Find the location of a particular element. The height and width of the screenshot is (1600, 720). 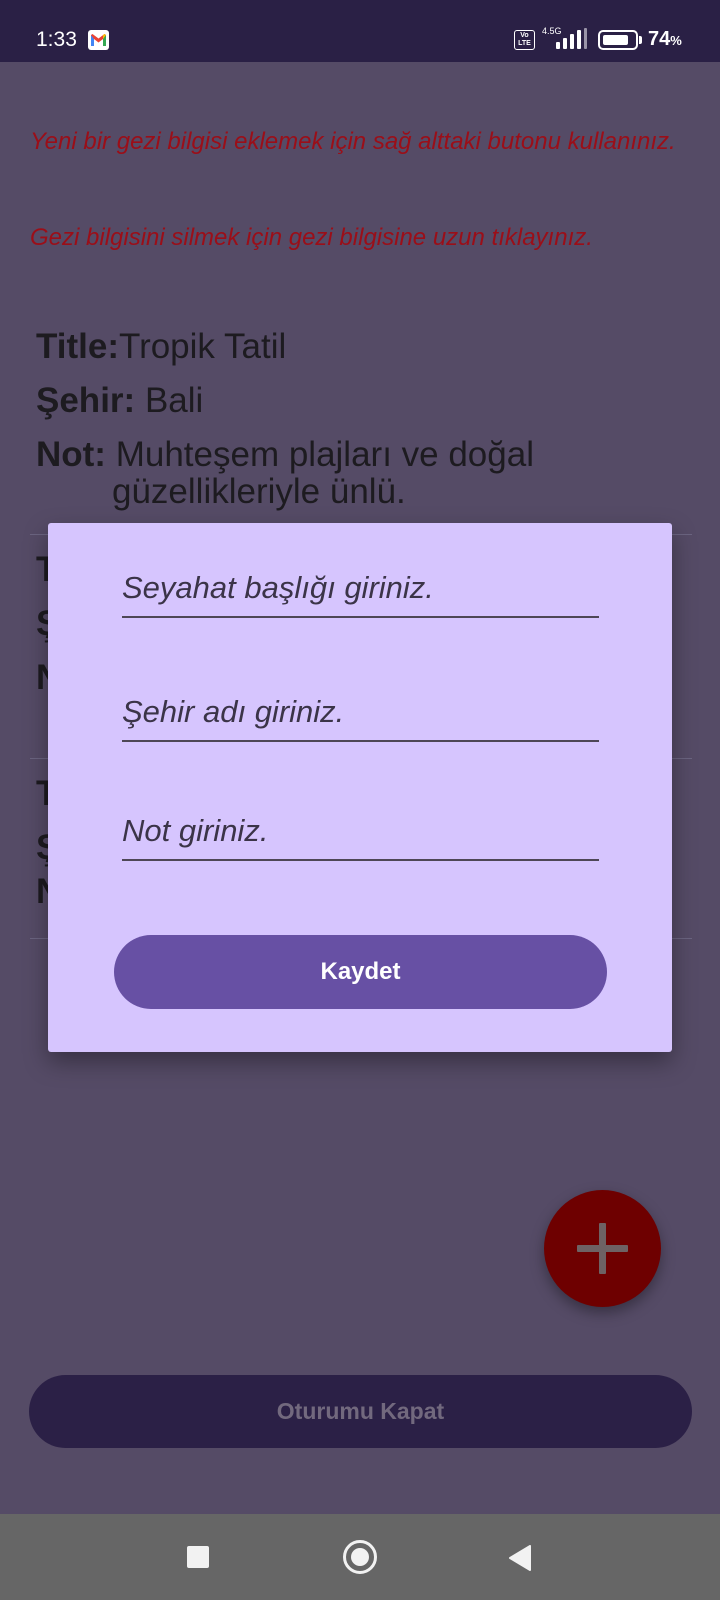

navigation-bar is located at coordinates (360, 1557).